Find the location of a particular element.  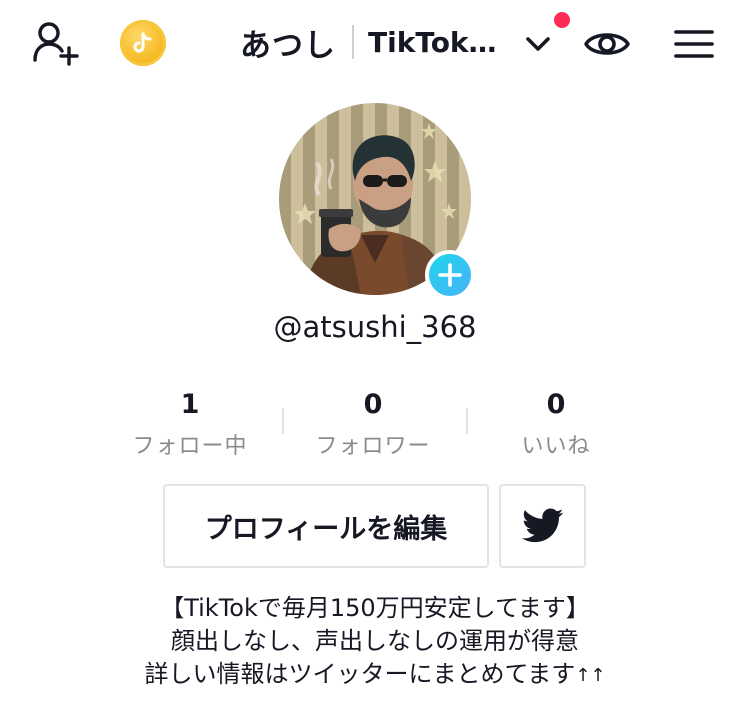

display-name: あつし is located at coordinates (288, 45).